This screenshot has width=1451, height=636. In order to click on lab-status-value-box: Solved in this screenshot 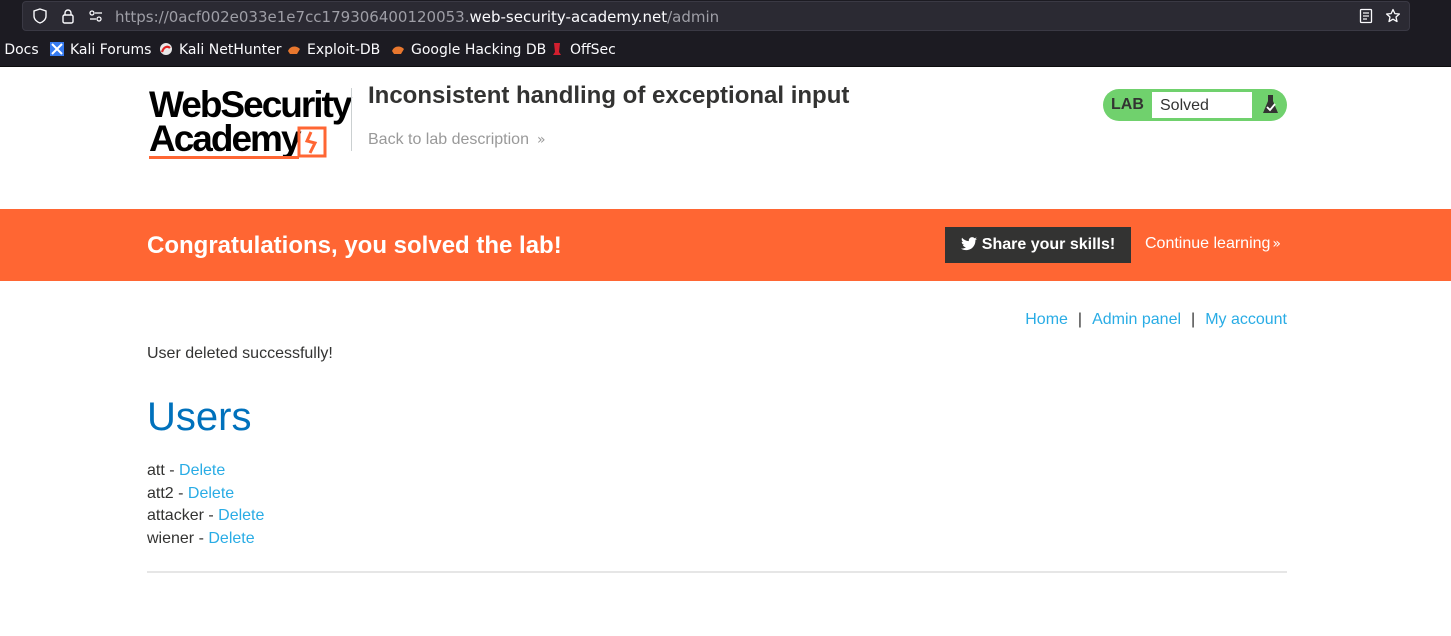, I will do `click(1202, 105)`.